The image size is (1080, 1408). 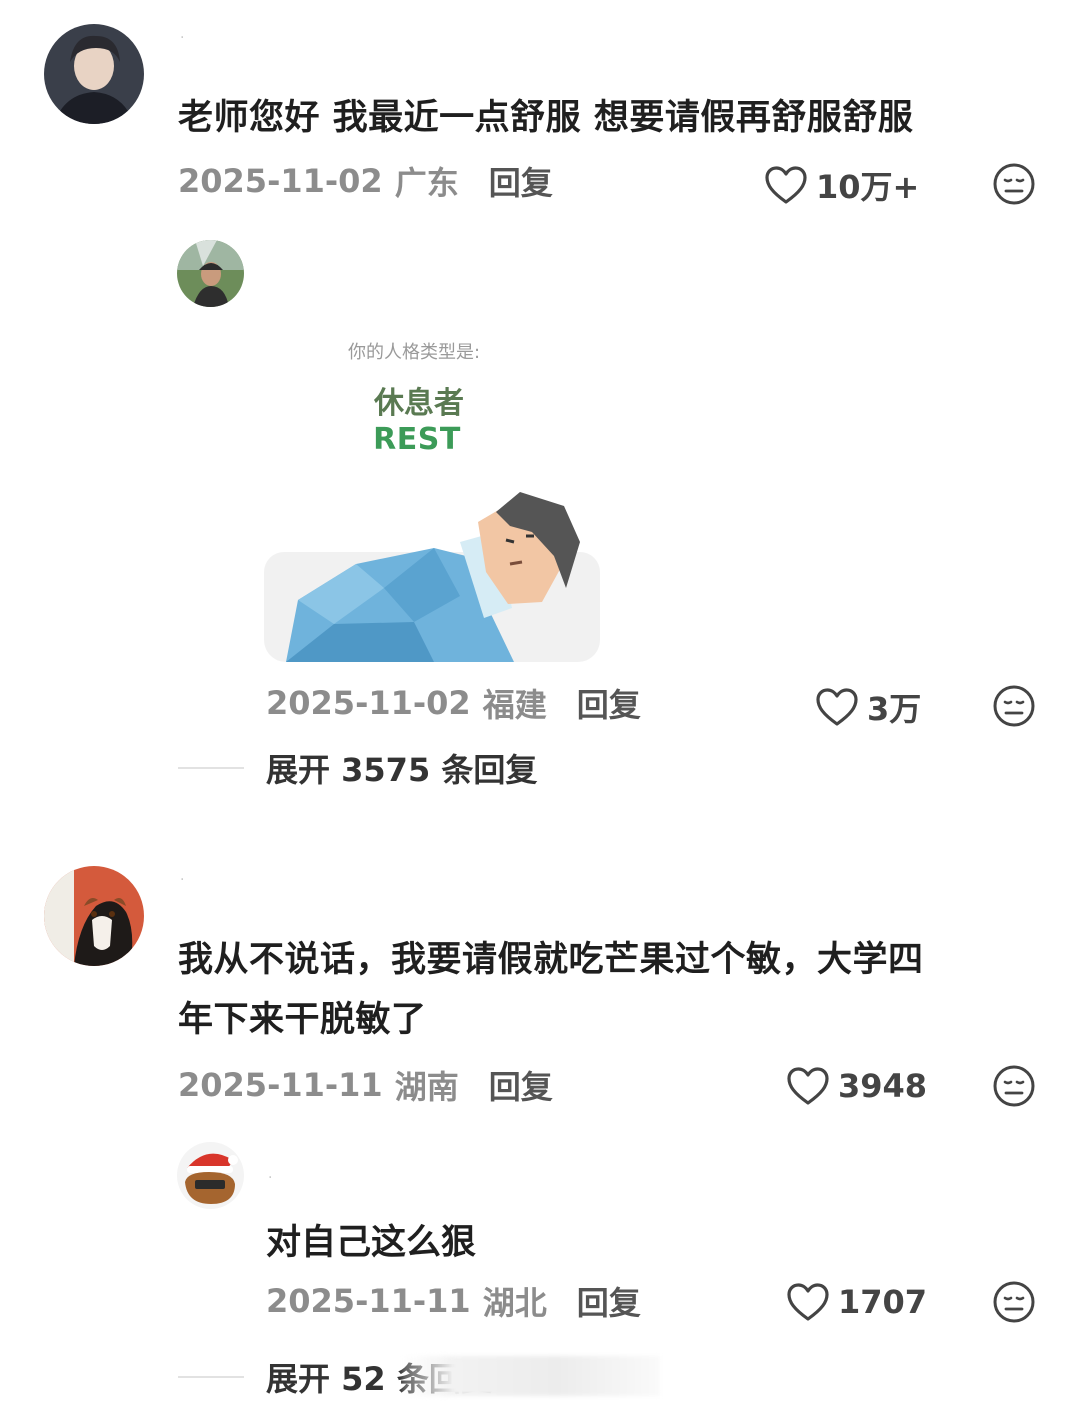 What do you see at coordinates (371, 1243) in the screenshot?
I see `reply-text: 对自己这么狠` at bounding box center [371, 1243].